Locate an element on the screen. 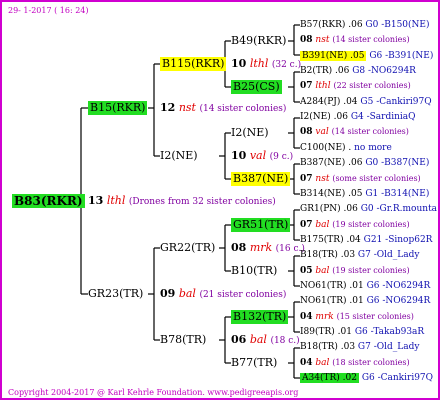 The image size is (440, 400). g4-mark: mrk is located at coordinates (324, 317).